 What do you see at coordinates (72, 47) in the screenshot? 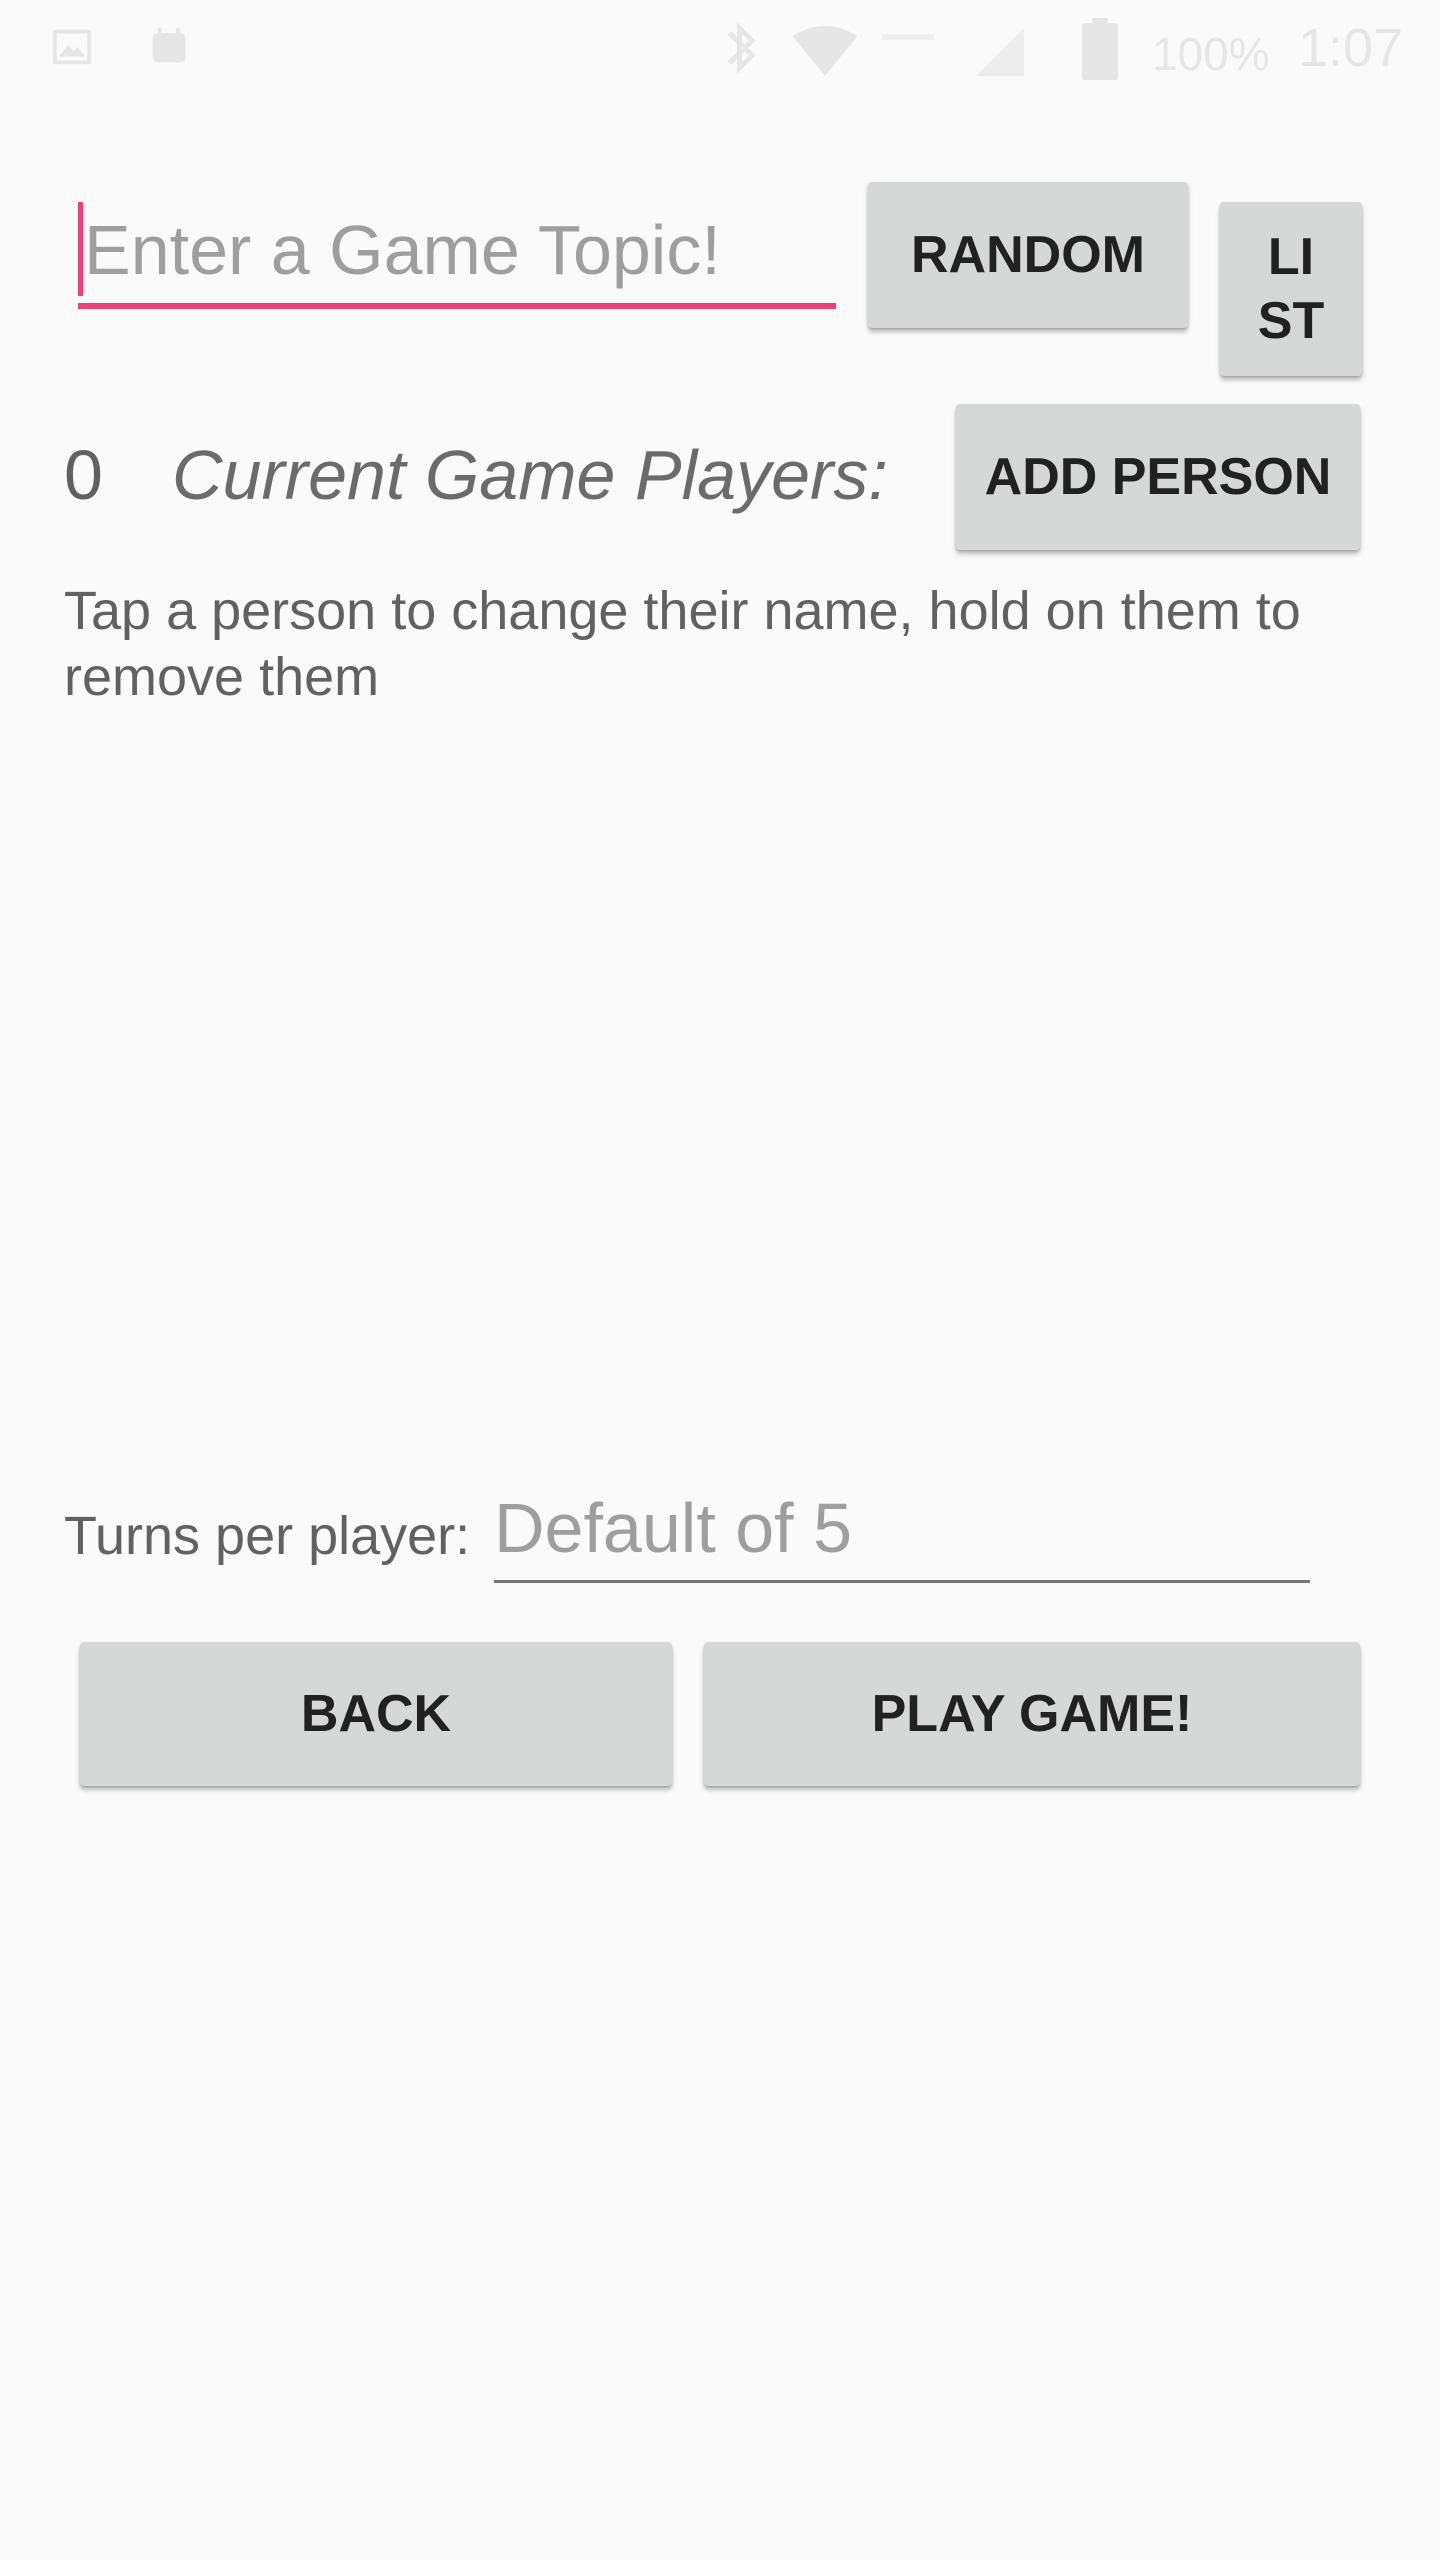
I see `gallery-icon` at bounding box center [72, 47].